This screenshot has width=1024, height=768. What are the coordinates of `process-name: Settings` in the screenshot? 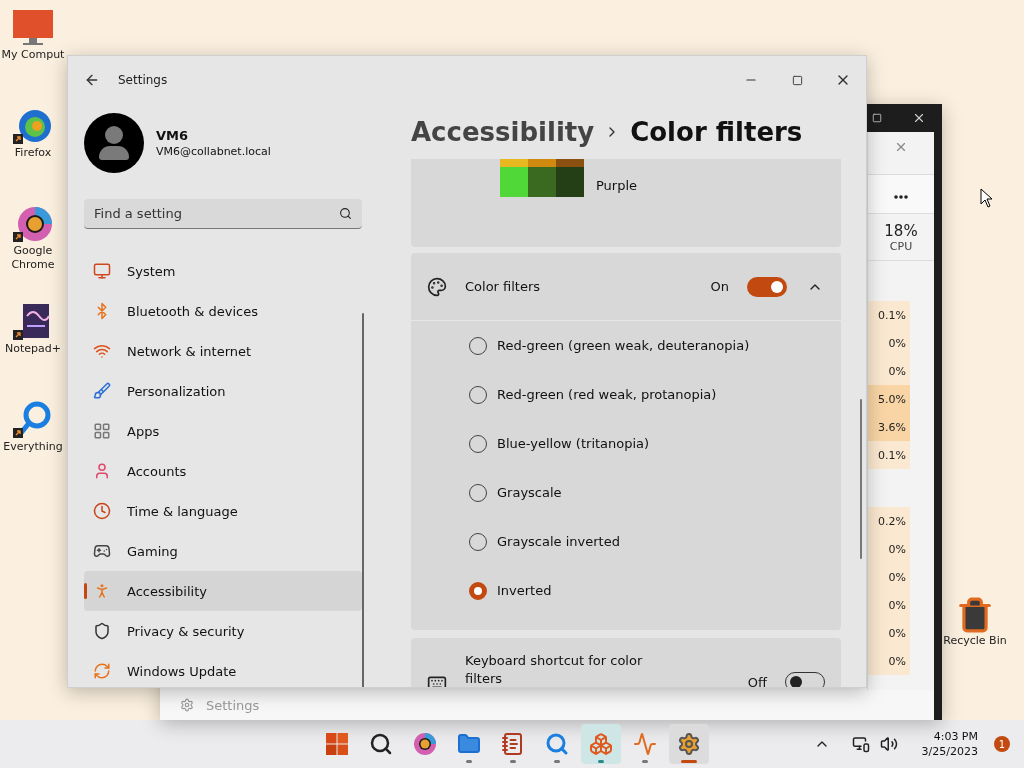 It's located at (233, 705).